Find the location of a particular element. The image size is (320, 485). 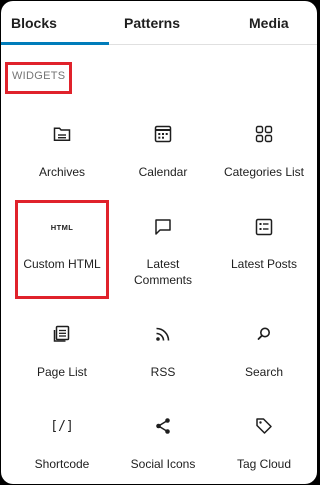

section-title: WIDGETS is located at coordinates (39, 76).